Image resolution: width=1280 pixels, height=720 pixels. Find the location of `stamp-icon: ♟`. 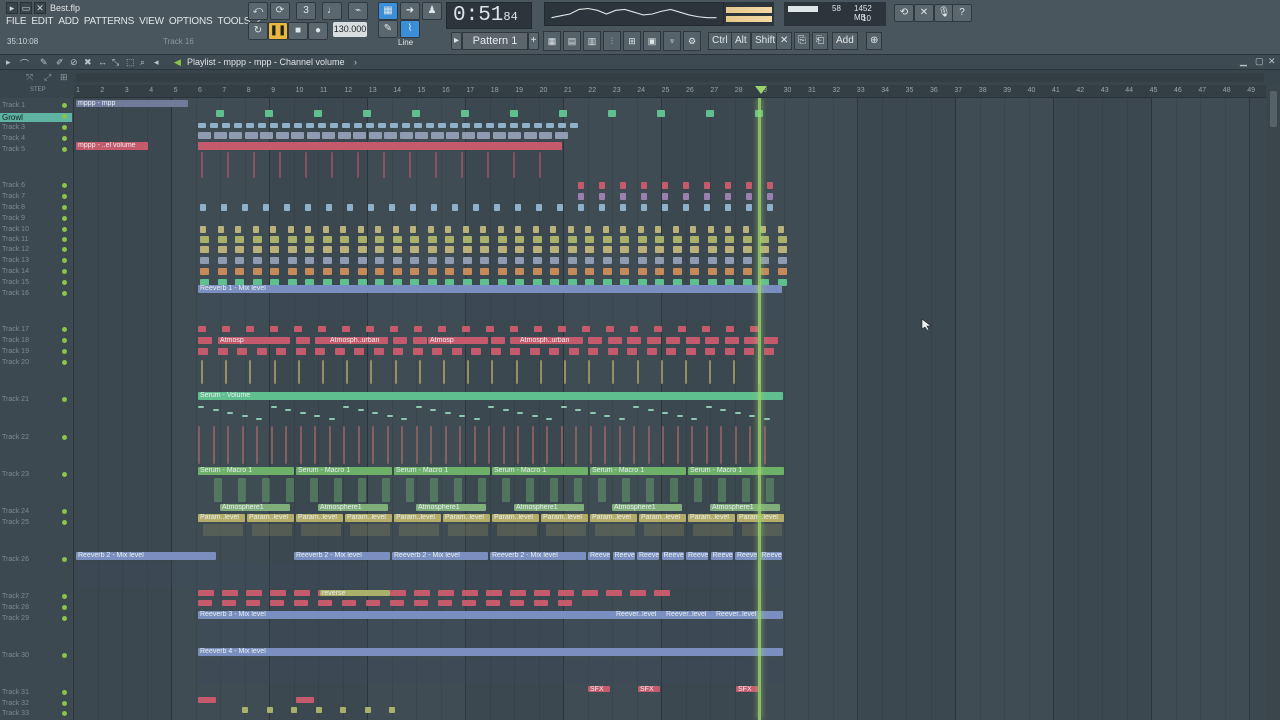

stamp-icon: ♟ is located at coordinates (432, 11).